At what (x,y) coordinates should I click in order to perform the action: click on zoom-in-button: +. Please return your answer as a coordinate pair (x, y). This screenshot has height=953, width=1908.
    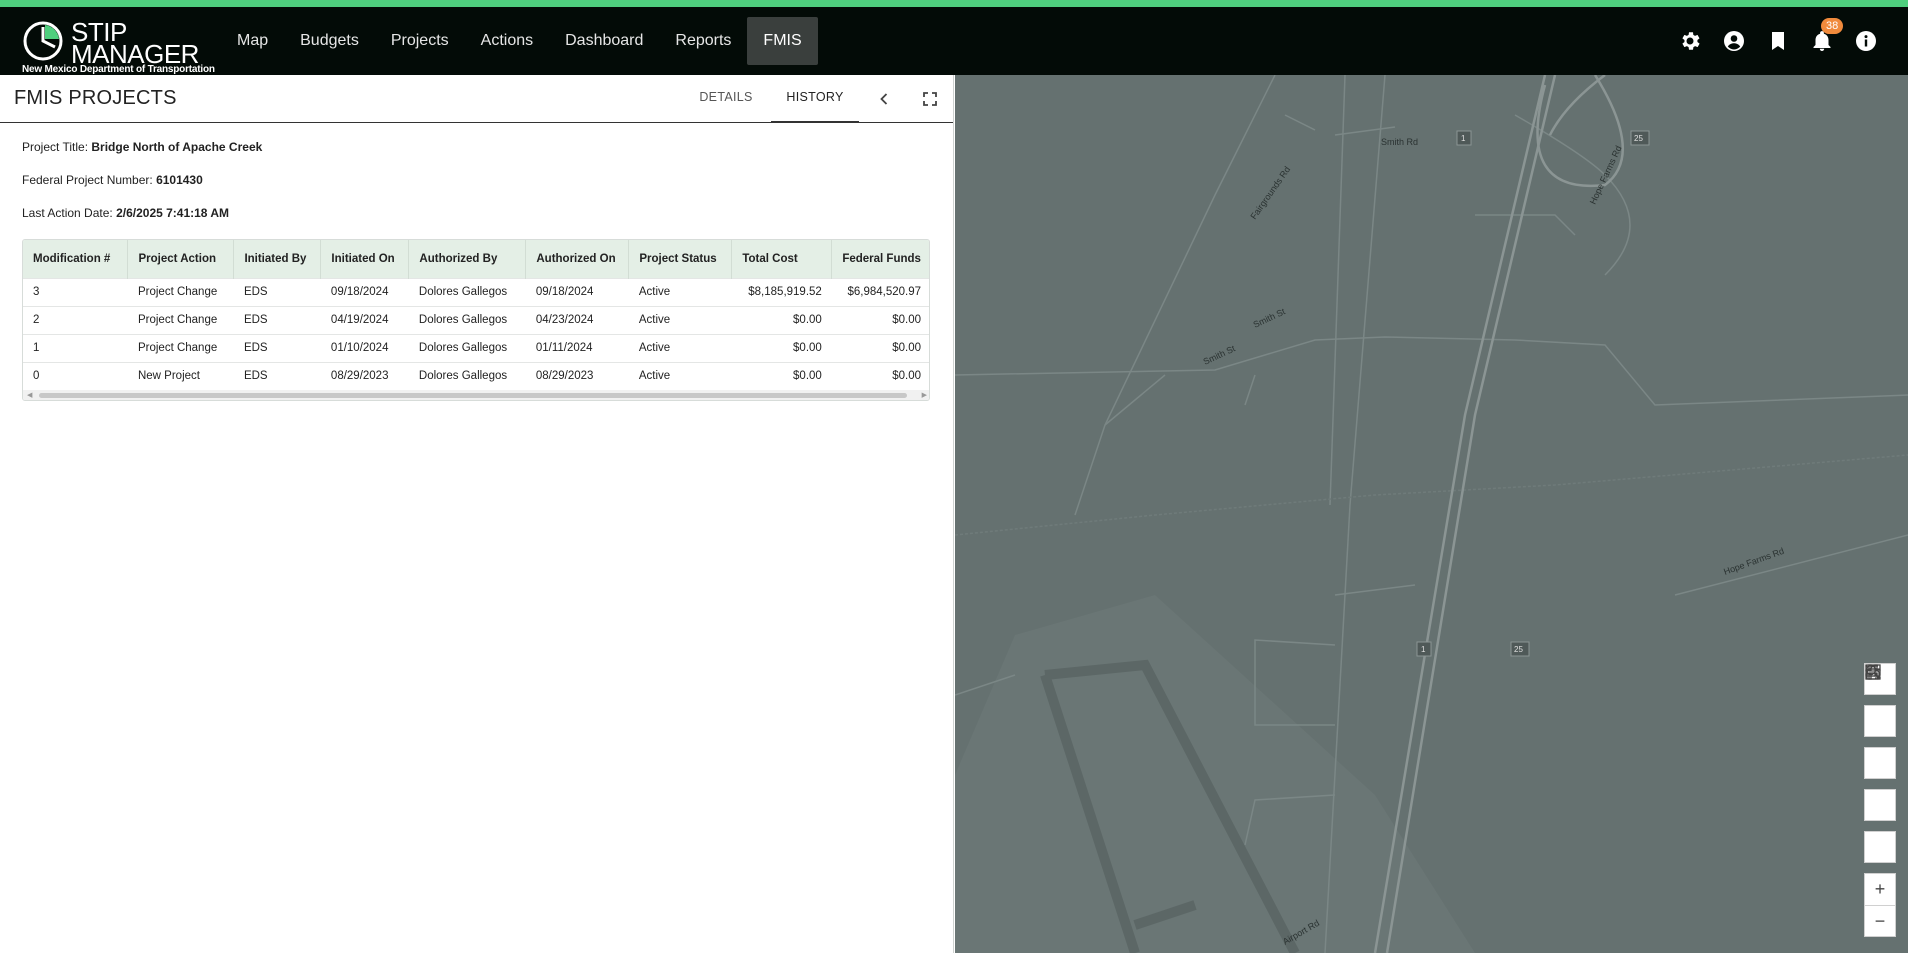
    Looking at the image, I should click on (1880, 889).